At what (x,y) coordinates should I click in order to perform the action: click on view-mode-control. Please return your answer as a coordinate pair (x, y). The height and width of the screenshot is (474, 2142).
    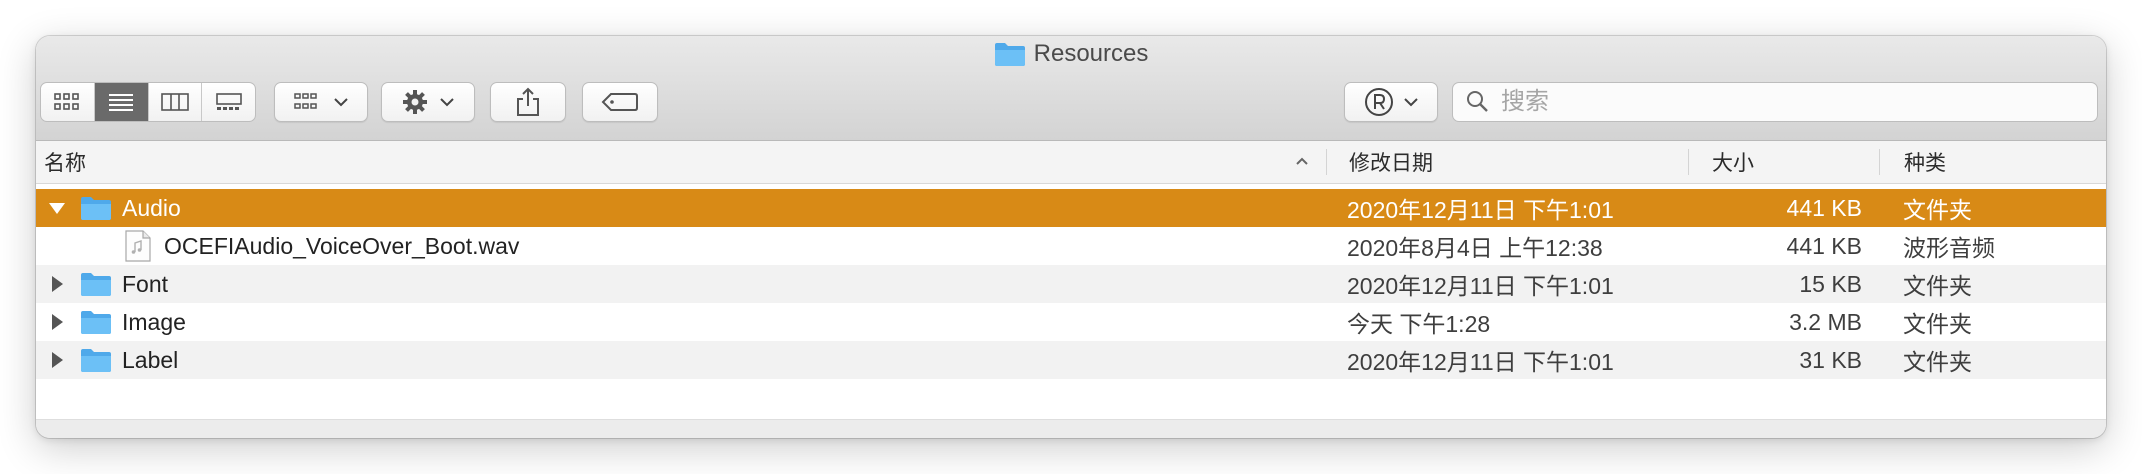
    Looking at the image, I should click on (148, 102).